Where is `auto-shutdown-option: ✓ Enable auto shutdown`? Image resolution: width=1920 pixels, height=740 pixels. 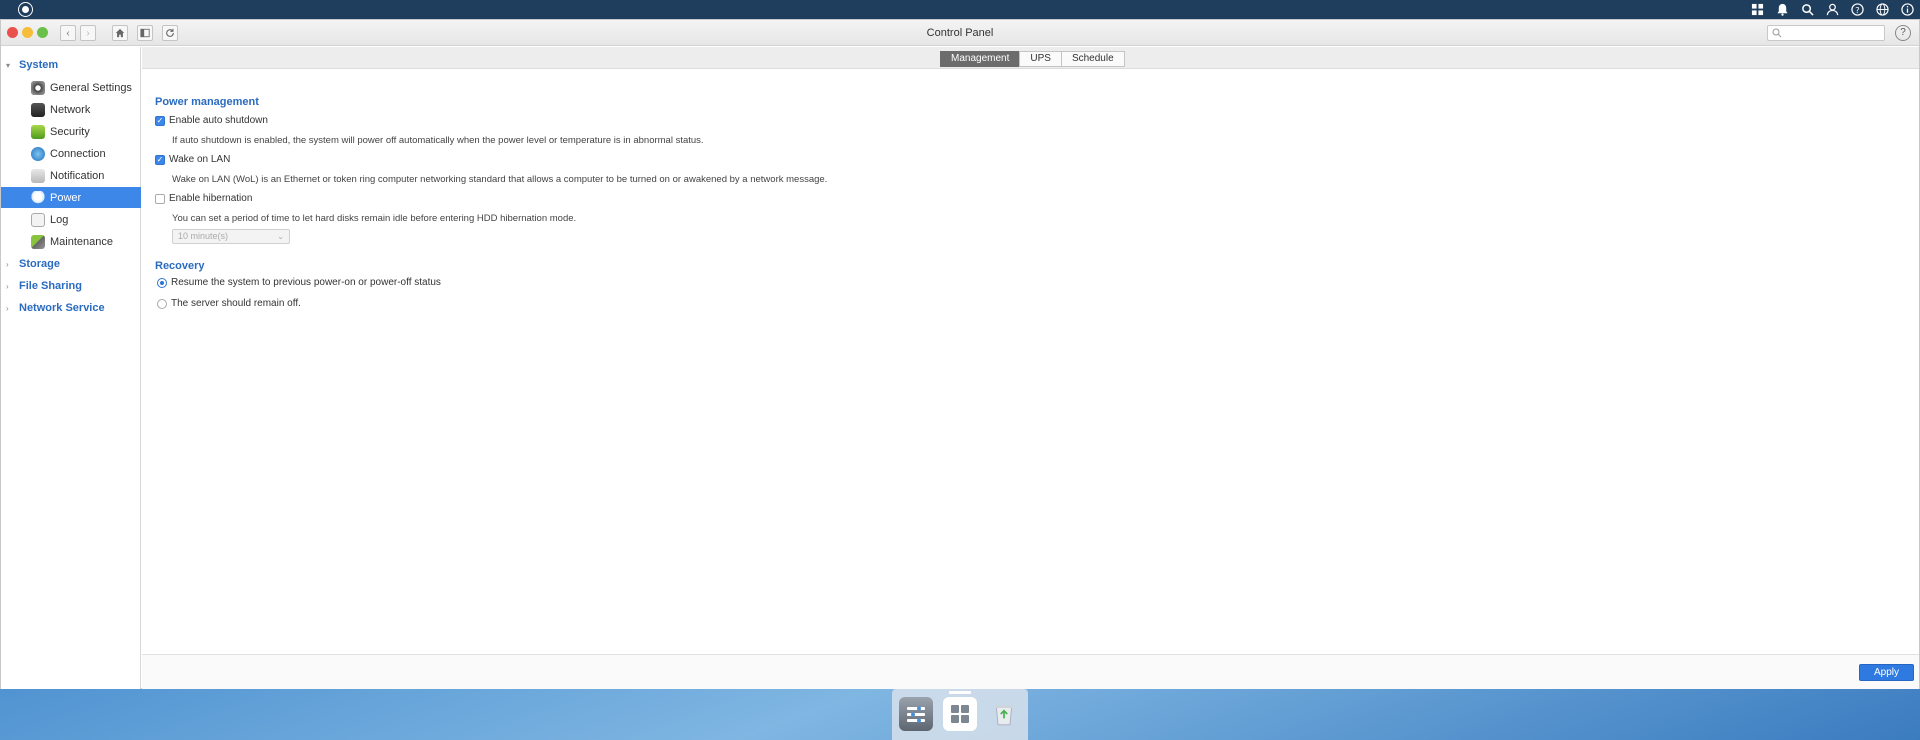
auto-shutdown-option: ✓ Enable auto shutdown is located at coordinates (211, 120).